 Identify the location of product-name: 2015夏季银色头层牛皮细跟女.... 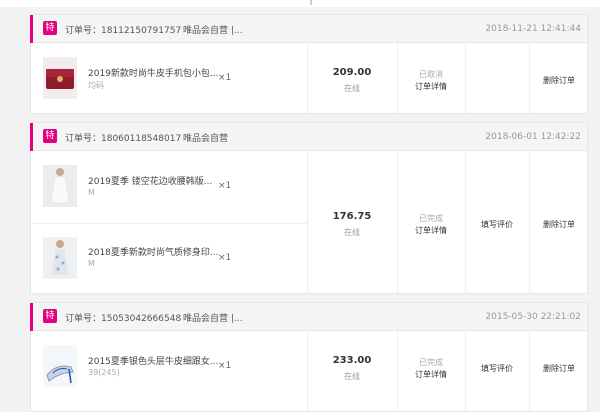
(153, 360).